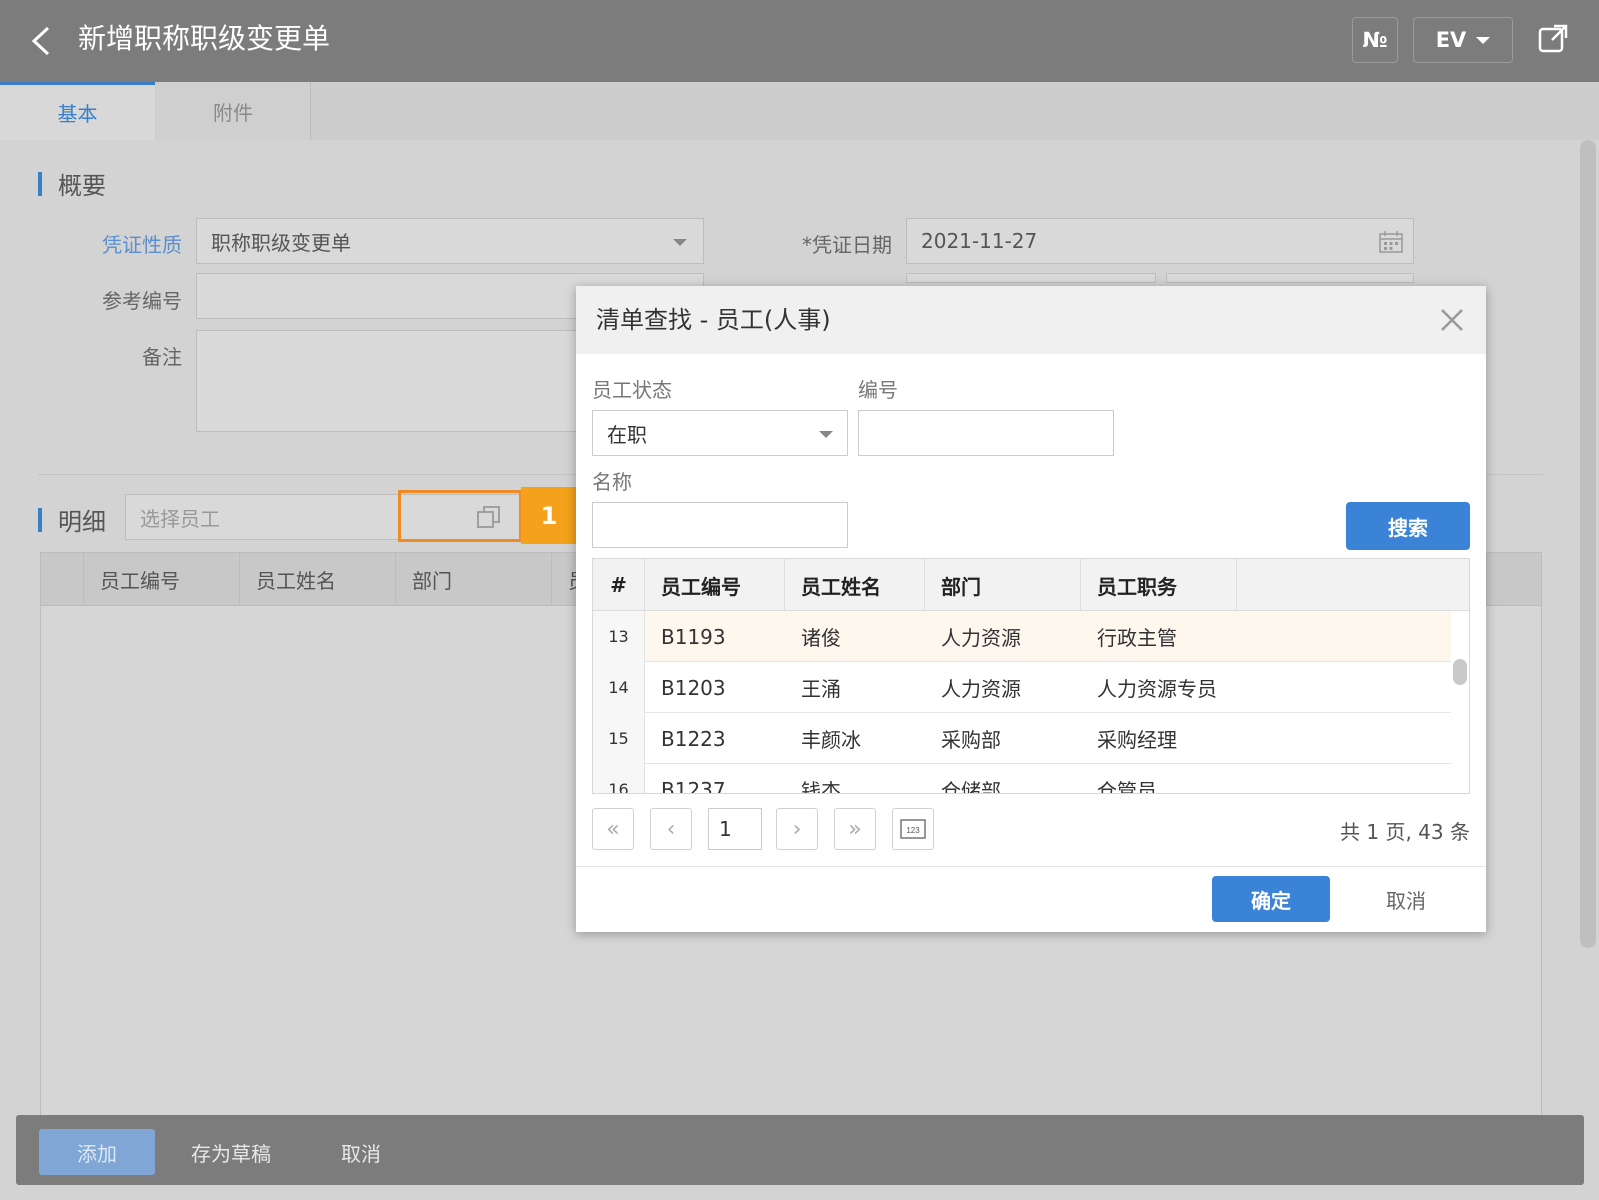  Describe the element at coordinates (619, 585) in the screenshot. I see `th-index: #` at that location.